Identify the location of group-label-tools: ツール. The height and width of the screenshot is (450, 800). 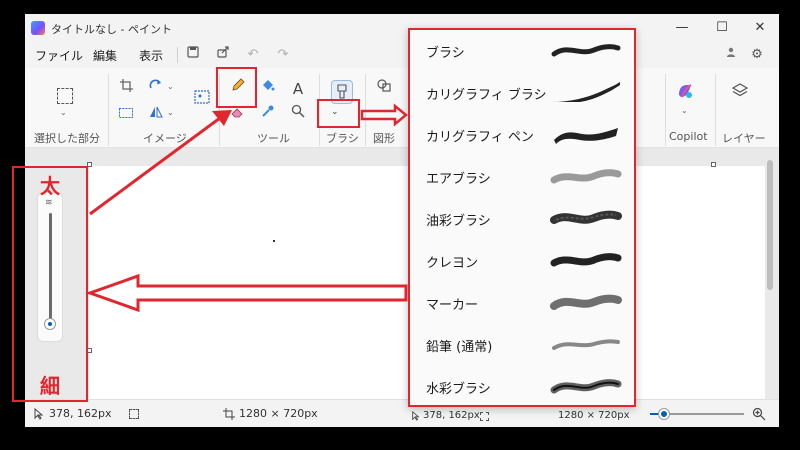
(273, 138).